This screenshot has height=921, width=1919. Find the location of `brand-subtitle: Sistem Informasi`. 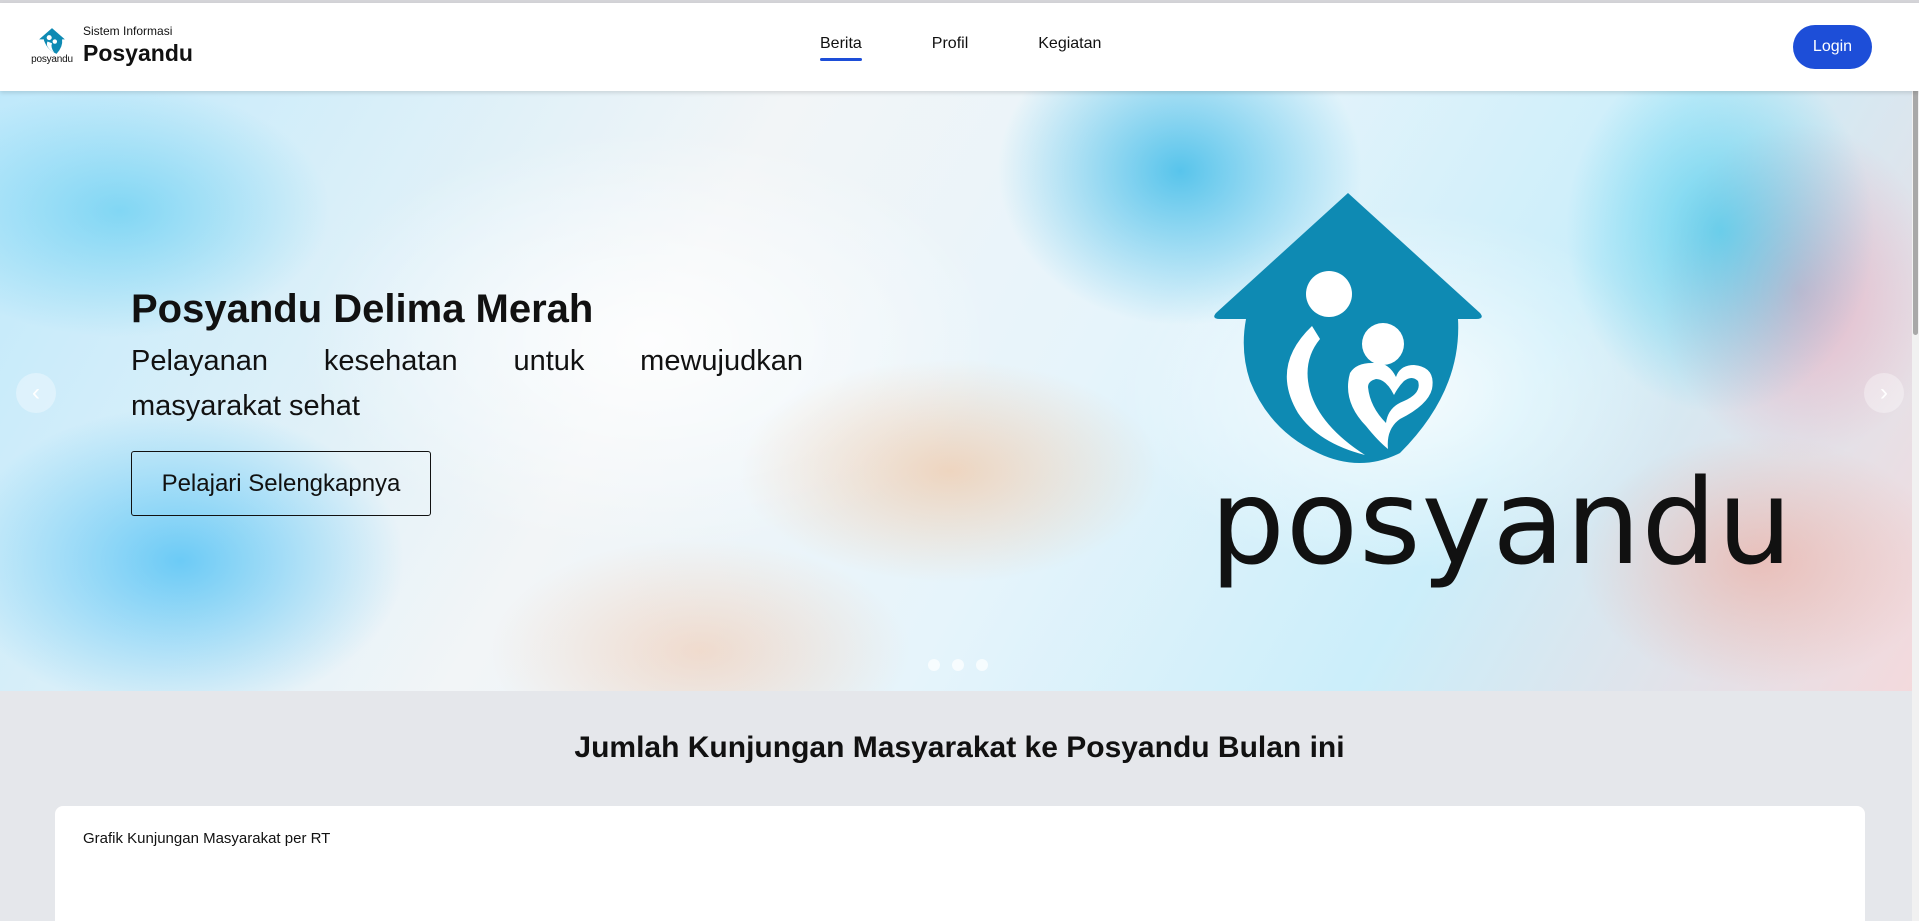

brand-subtitle: Sistem Informasi is located at coordinates (128, 31).